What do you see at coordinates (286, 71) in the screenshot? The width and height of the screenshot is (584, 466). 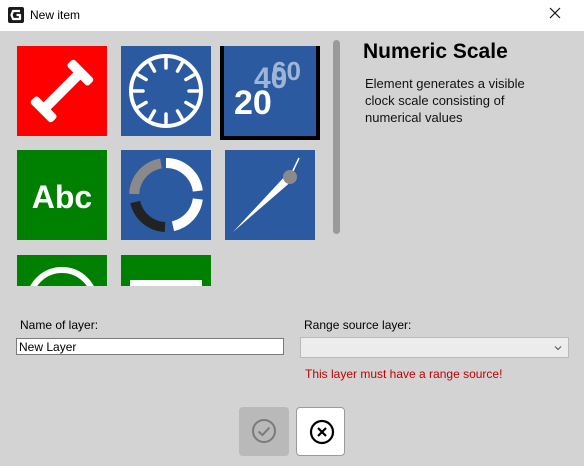 I see `scale-label-c: 60` at bounding box center [286, 71].